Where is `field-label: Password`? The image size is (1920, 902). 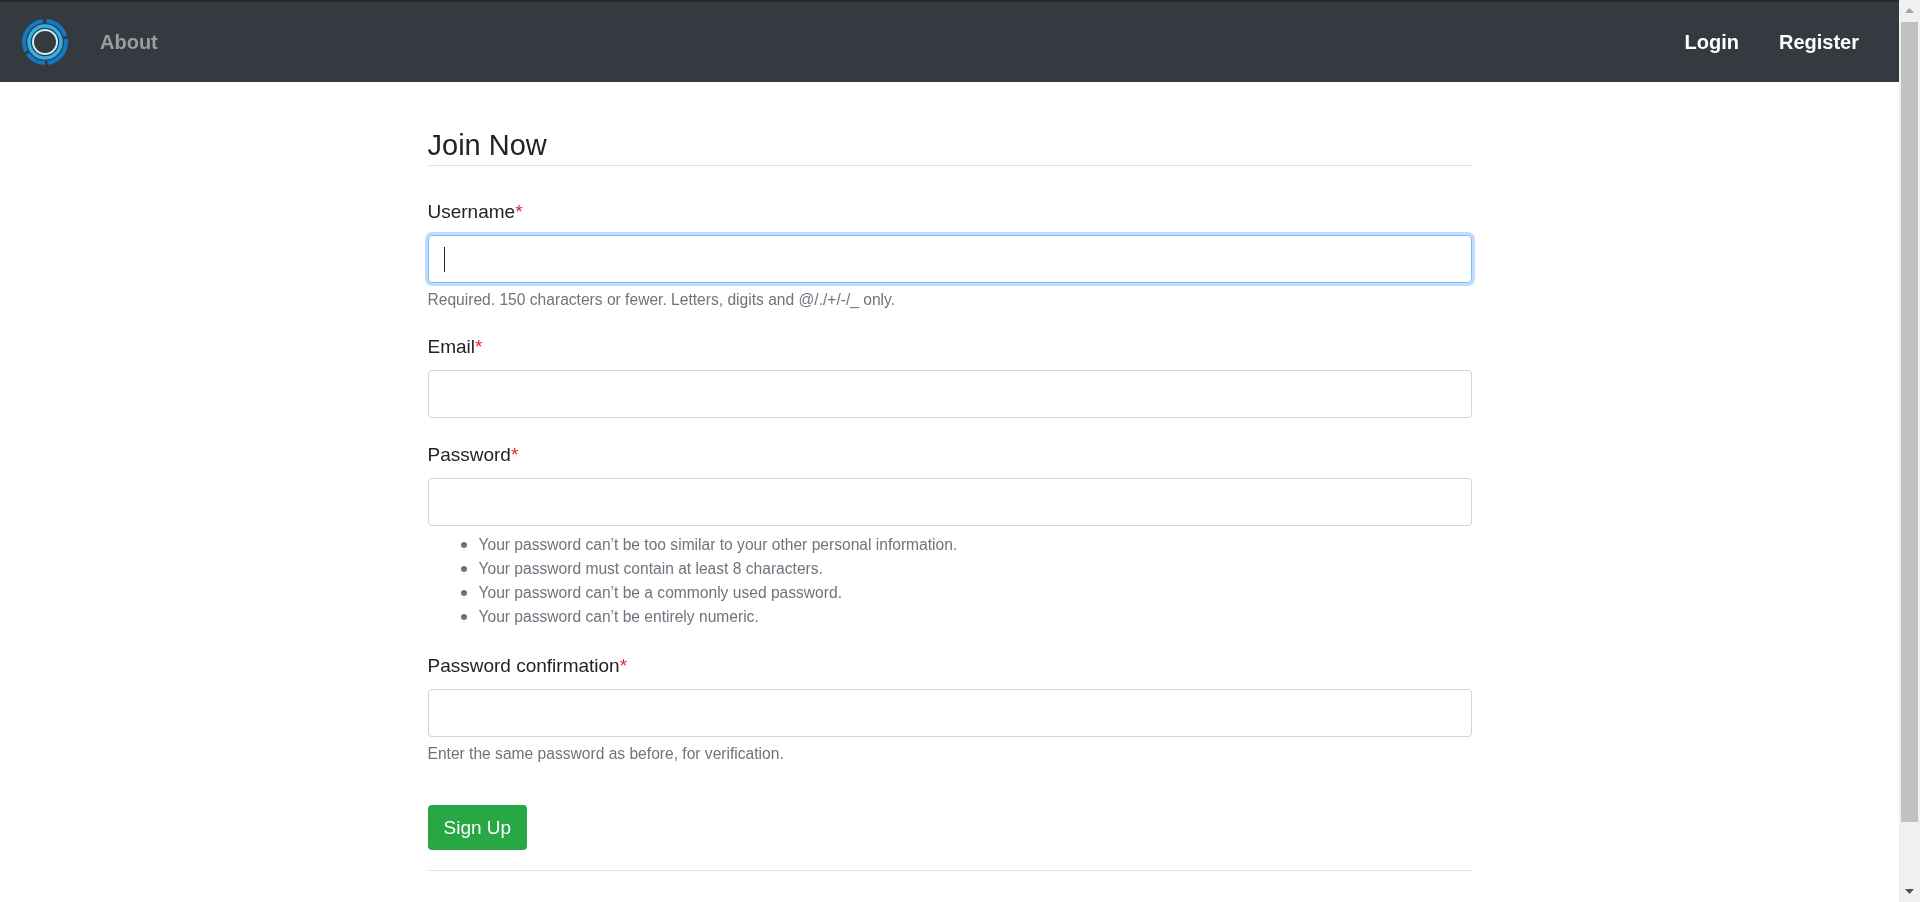
field-label: Password is located at coordinates (469, 455).